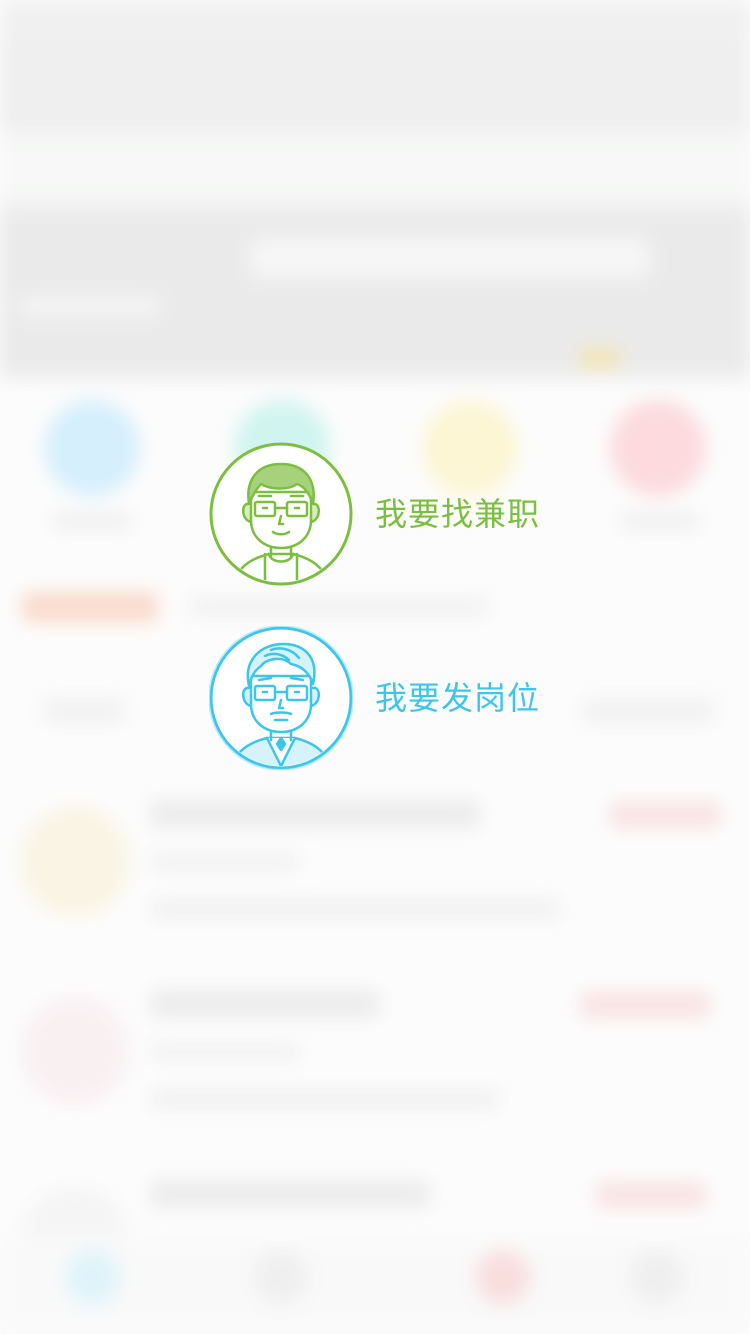 The image size is (750, 1334). I want to click on young-man-with-glasses-icon, so click(281, 514).